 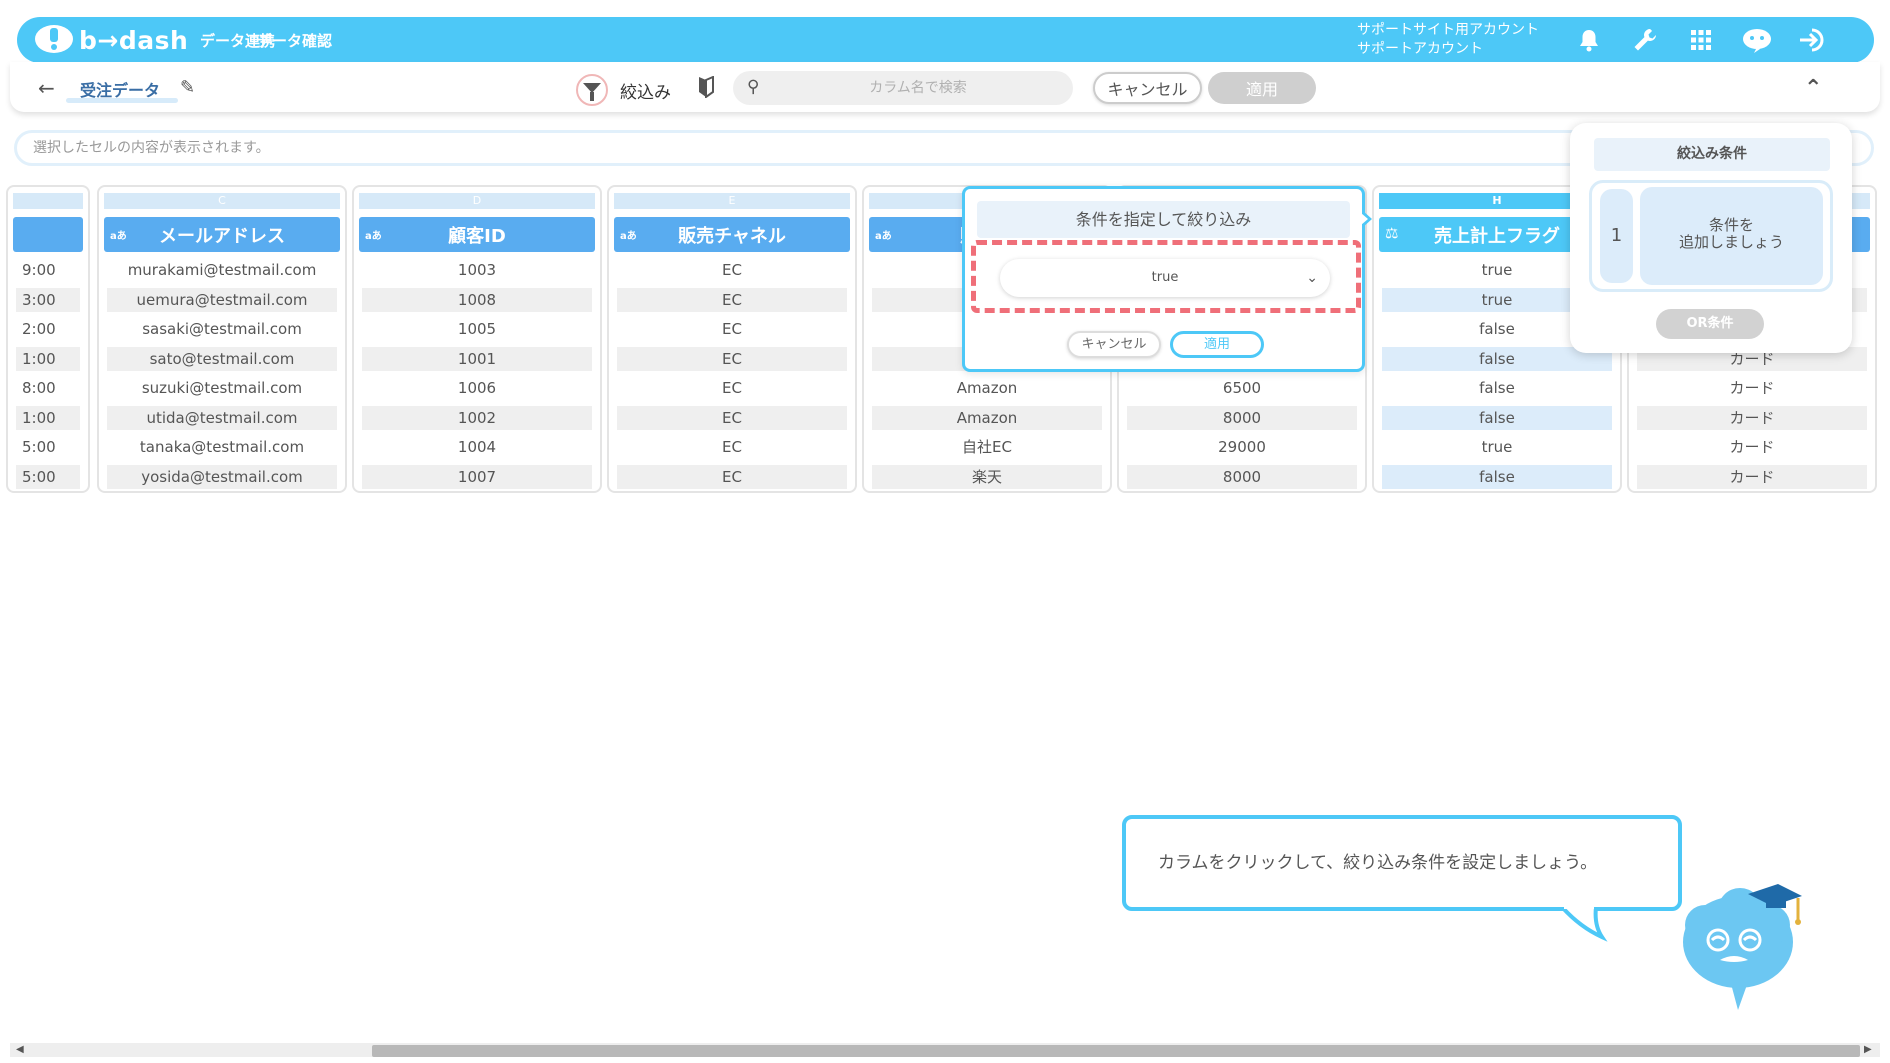 What do you see at coordinates (1242, 447) in the screenshot?
I see `table-cell: 29000` at bounding box center [1242, 447].